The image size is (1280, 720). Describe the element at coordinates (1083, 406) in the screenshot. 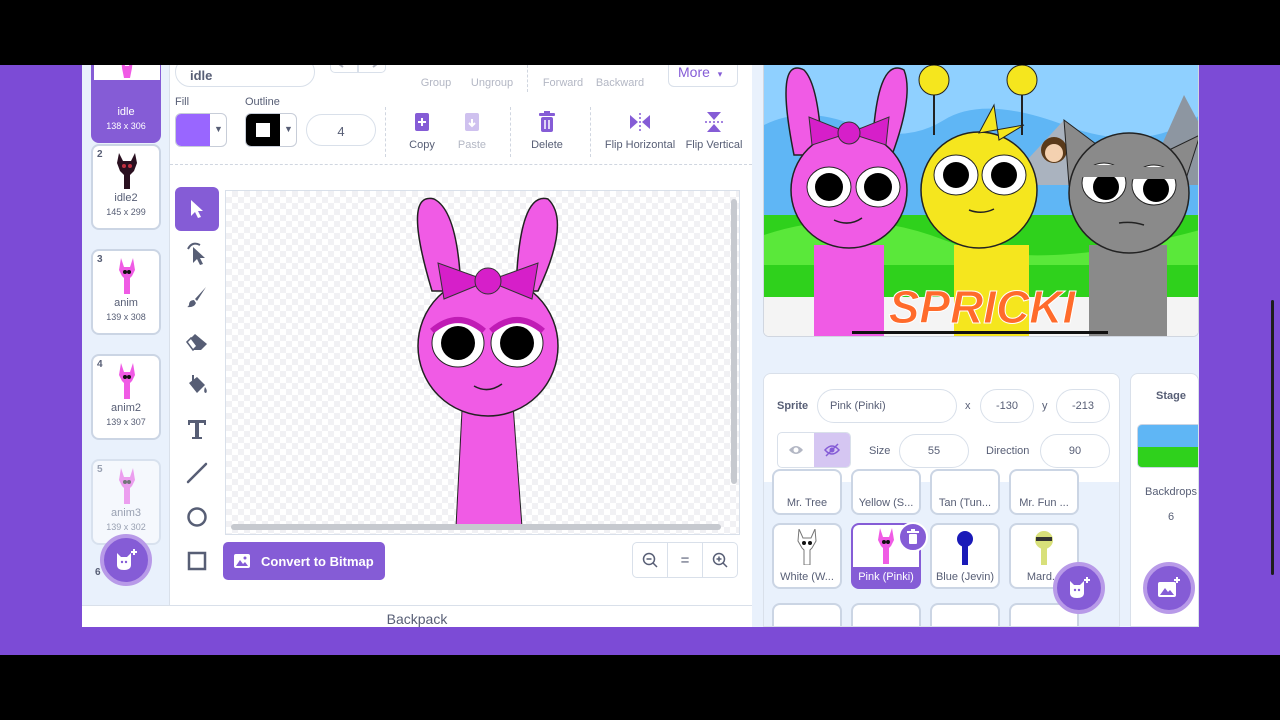

I see `y-input: -213` at that location.